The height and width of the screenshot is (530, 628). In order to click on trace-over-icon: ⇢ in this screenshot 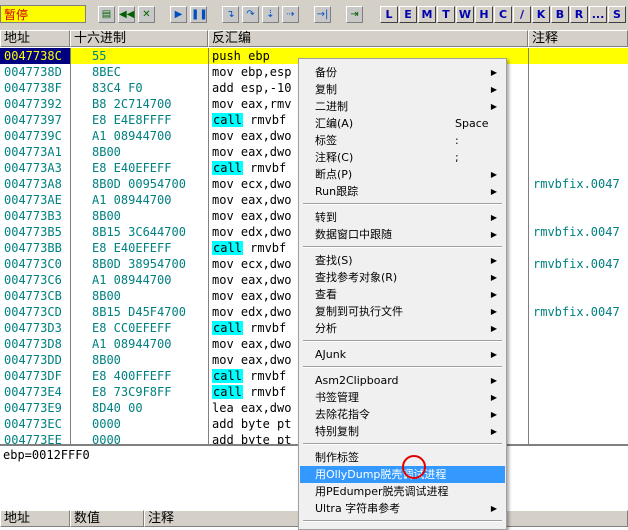, I will do `click(290, 14)`.